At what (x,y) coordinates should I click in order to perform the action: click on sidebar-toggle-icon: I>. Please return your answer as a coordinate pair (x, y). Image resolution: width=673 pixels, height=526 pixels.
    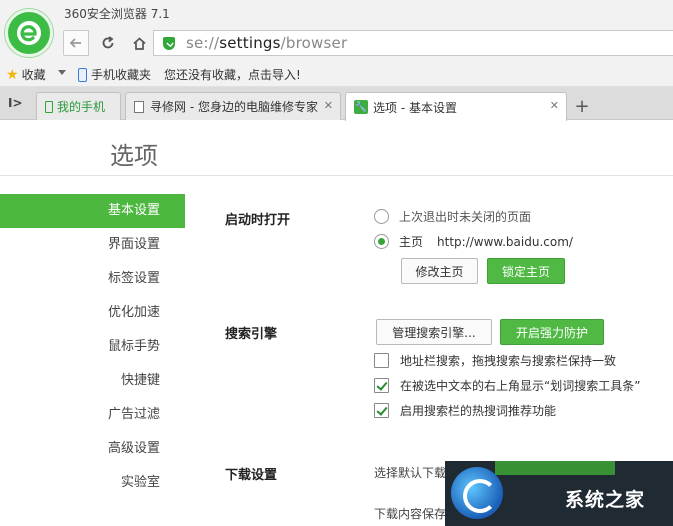
    Looking at the image, I should click on (15, 103).